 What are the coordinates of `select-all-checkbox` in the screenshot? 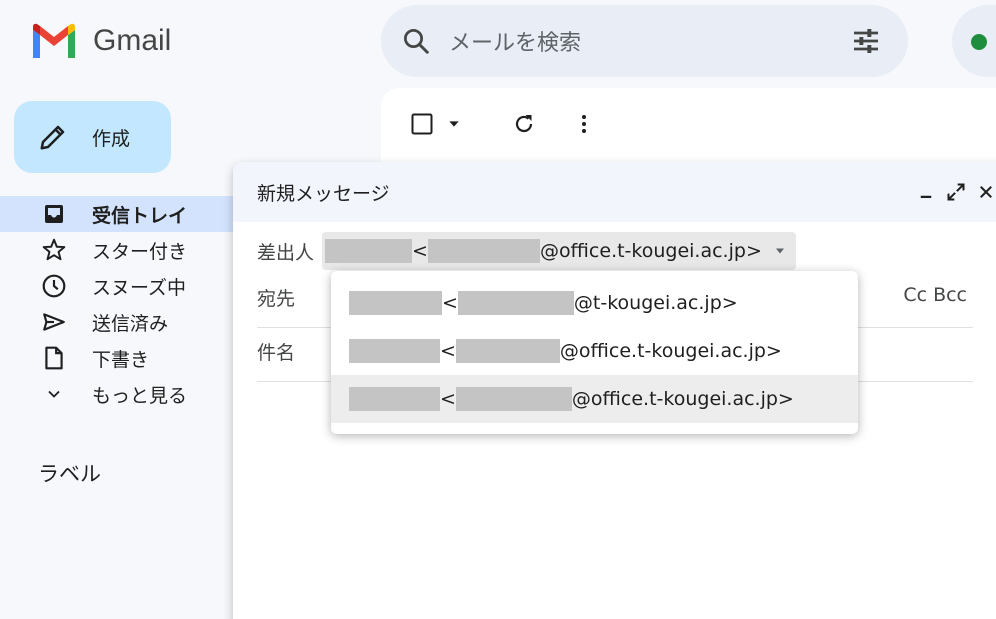 It's located at (422, 124).